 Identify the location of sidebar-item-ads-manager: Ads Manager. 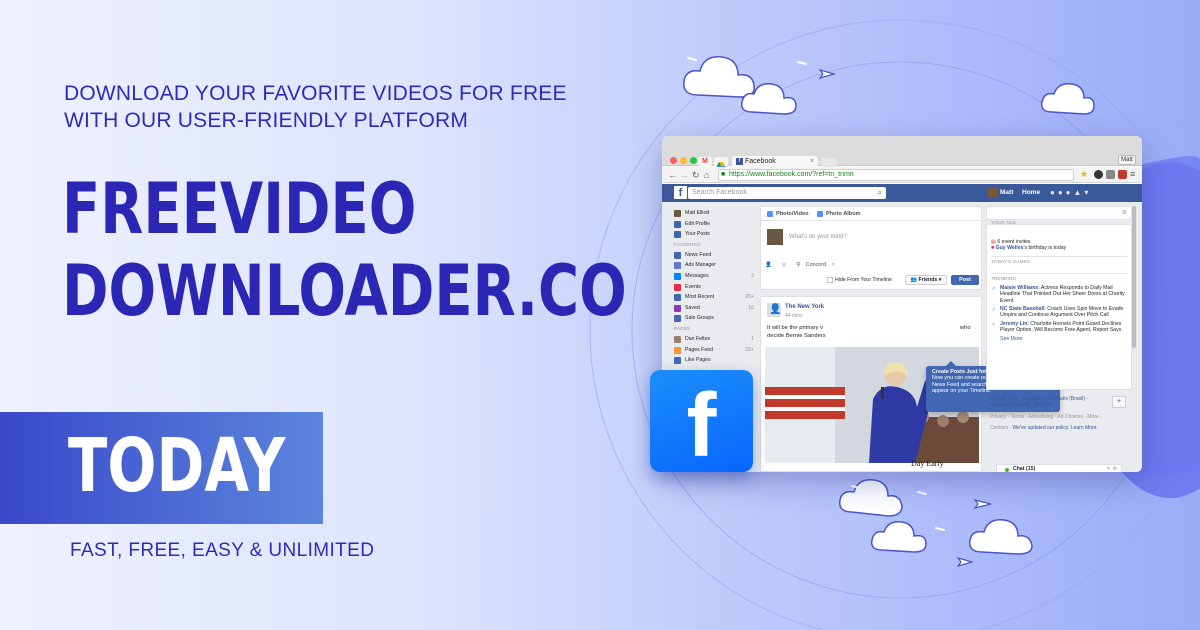
(714, 265).